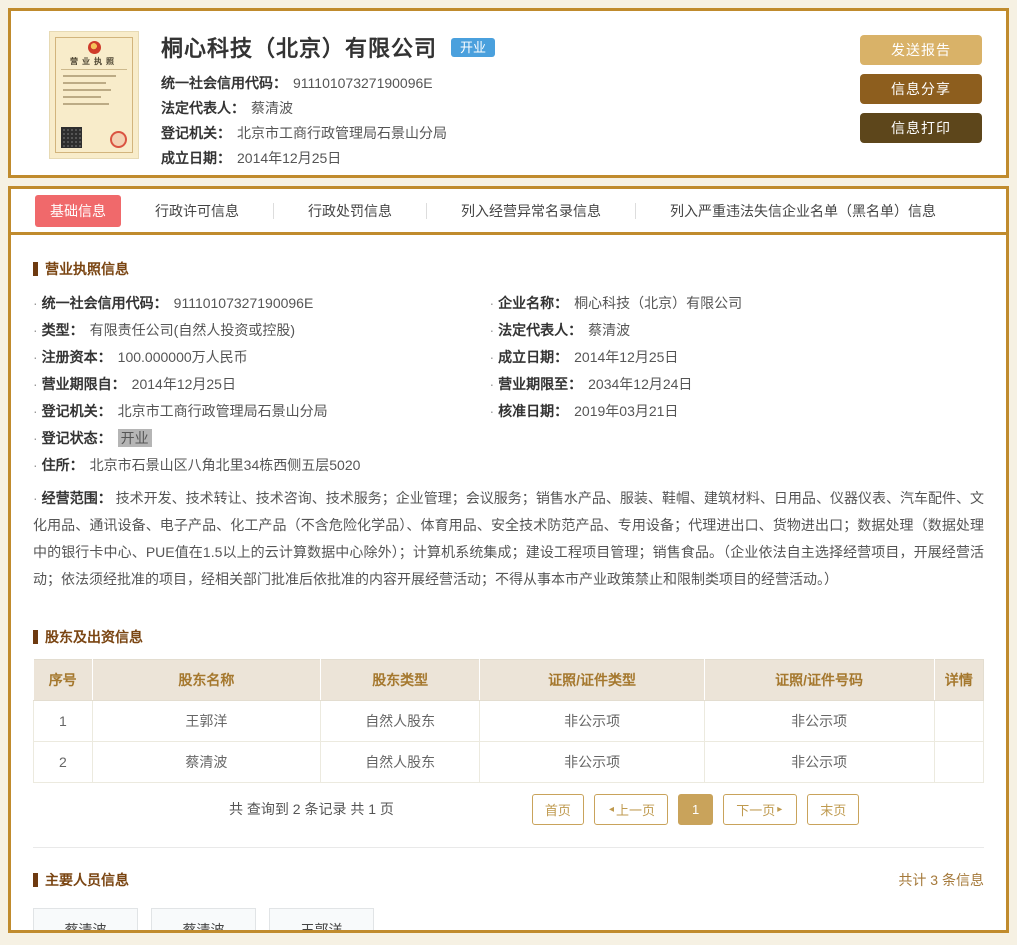 The width and height of the screenshot is (1017, 945). What do you see at coordinates (560, 330) in the screenshot?
I see `field-legal-rep: · 法定代表人： 蔡清波` at bounding box center [560, 330].